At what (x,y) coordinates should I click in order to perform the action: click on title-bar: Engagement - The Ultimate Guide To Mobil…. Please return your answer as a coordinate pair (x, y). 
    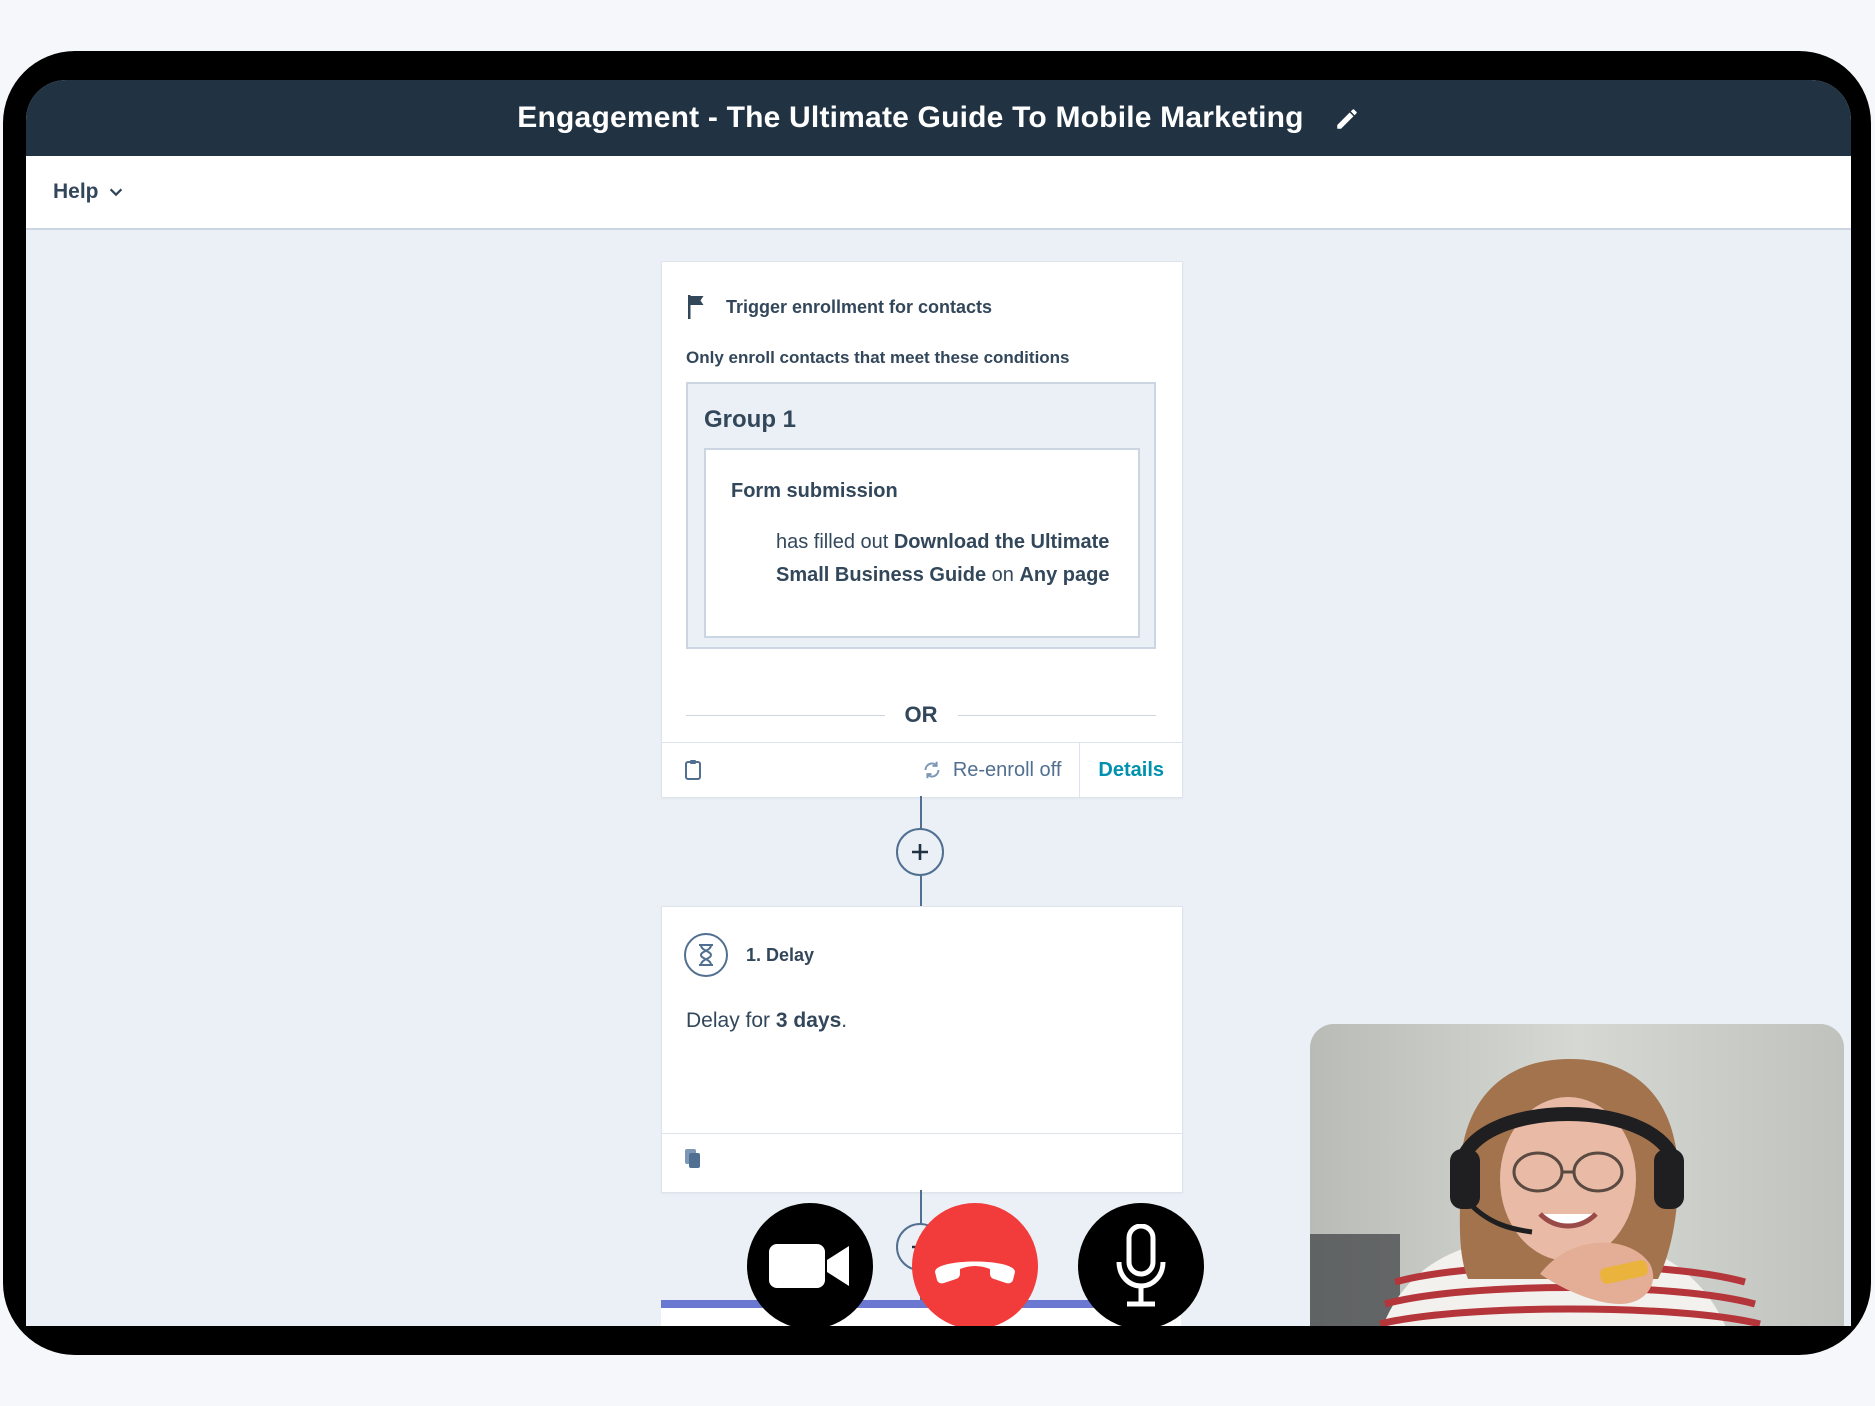
    Looking at the image, I should click on (938, 118).